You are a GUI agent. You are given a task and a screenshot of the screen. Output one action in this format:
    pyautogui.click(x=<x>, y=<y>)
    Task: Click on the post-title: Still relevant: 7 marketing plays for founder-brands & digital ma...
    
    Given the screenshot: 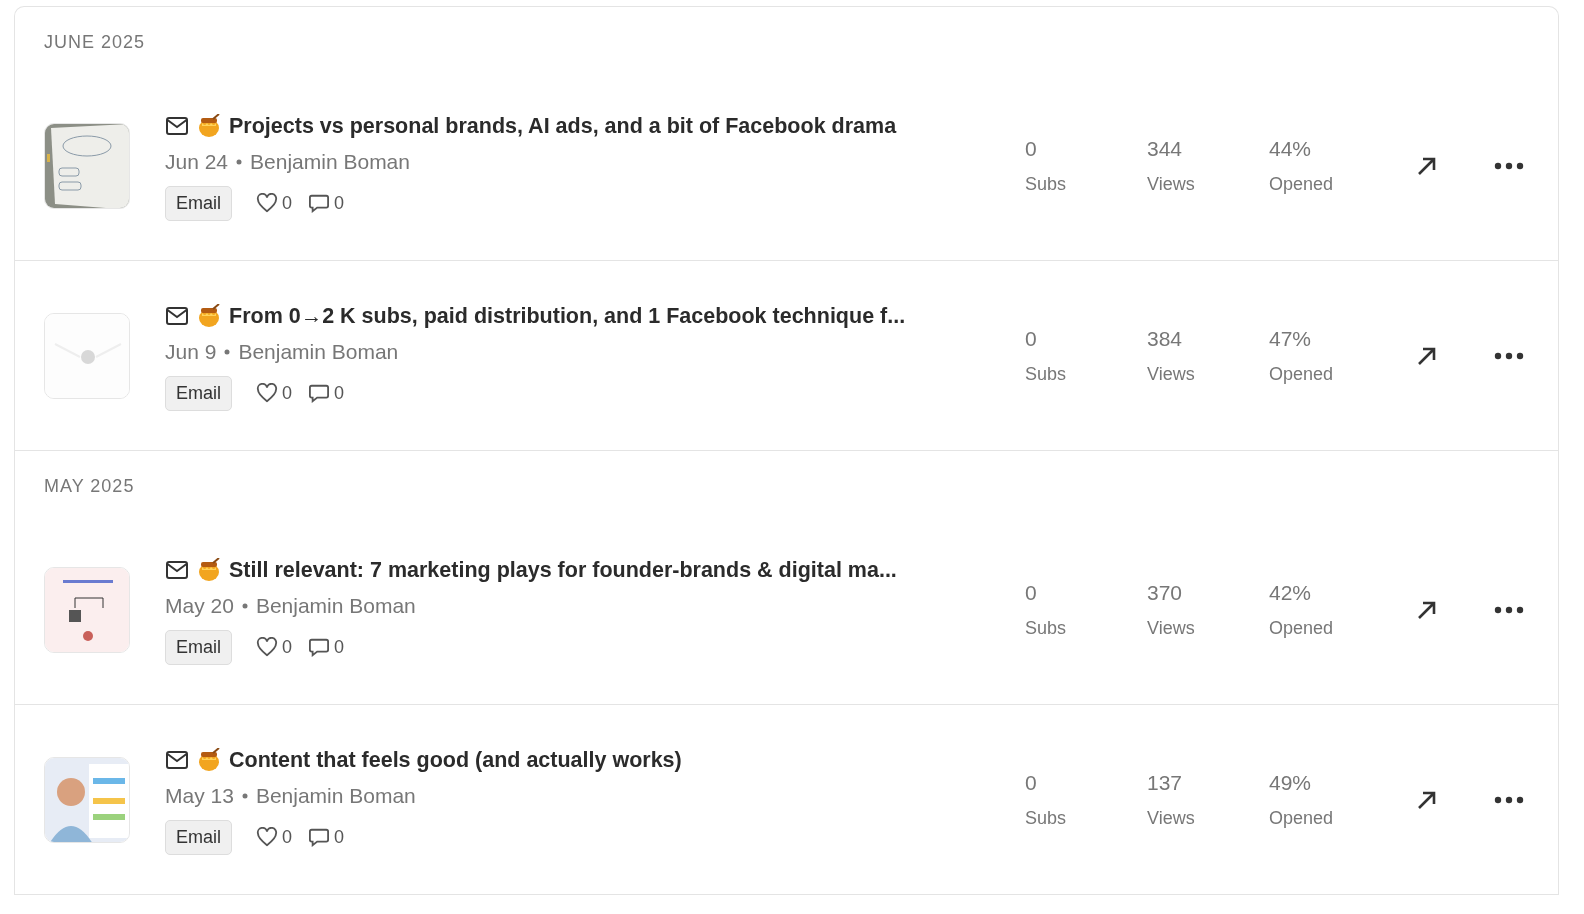 What is the action you would take?
    pyautogui.click(x=563, y=570)
    